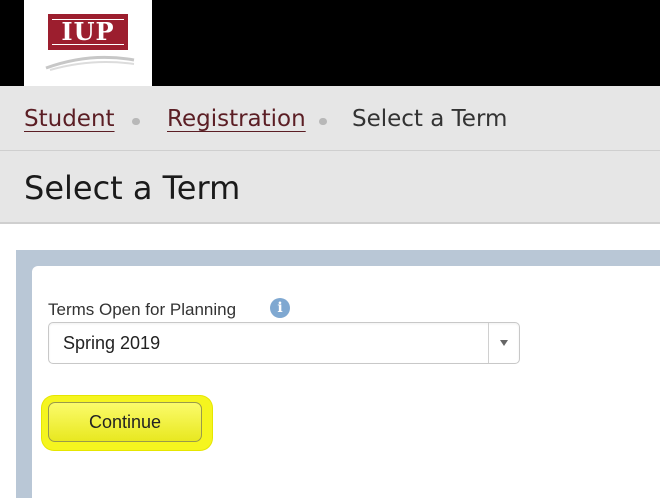  What do you see at coordinates (284, 343) in the screenshot?
I see `term-select: Spring 2019` at bounding box center [284, 343].